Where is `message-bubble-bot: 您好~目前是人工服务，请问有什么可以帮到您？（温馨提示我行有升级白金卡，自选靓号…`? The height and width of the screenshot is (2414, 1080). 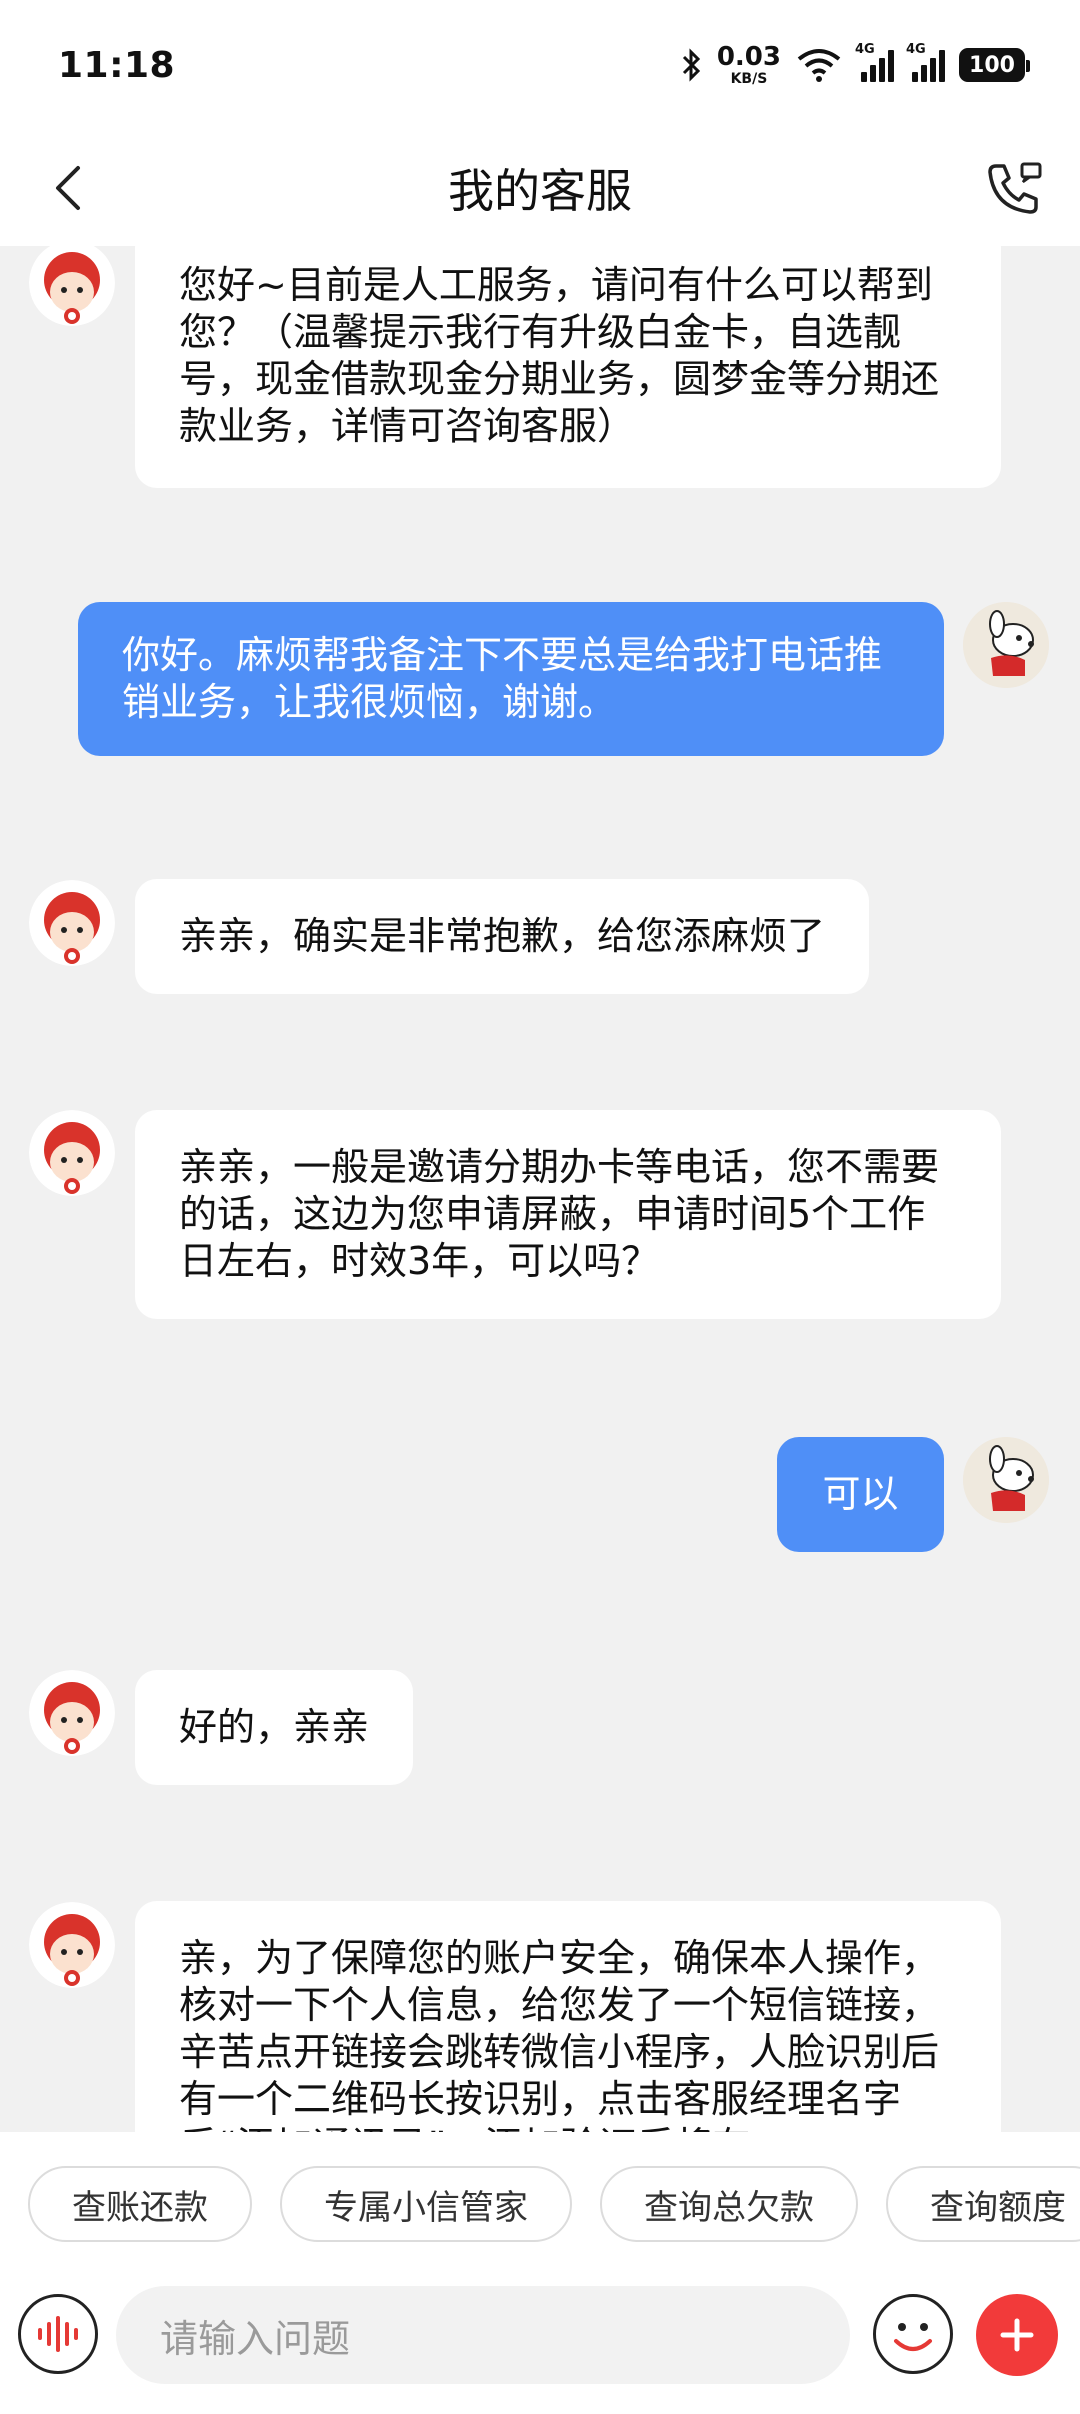
message-bubble-bot: 您好~目前是人工服务，请问有什么可以帮到您？（温馨提示我行有升级白金卡，自选靓号… is located at coordinates (568, 367).